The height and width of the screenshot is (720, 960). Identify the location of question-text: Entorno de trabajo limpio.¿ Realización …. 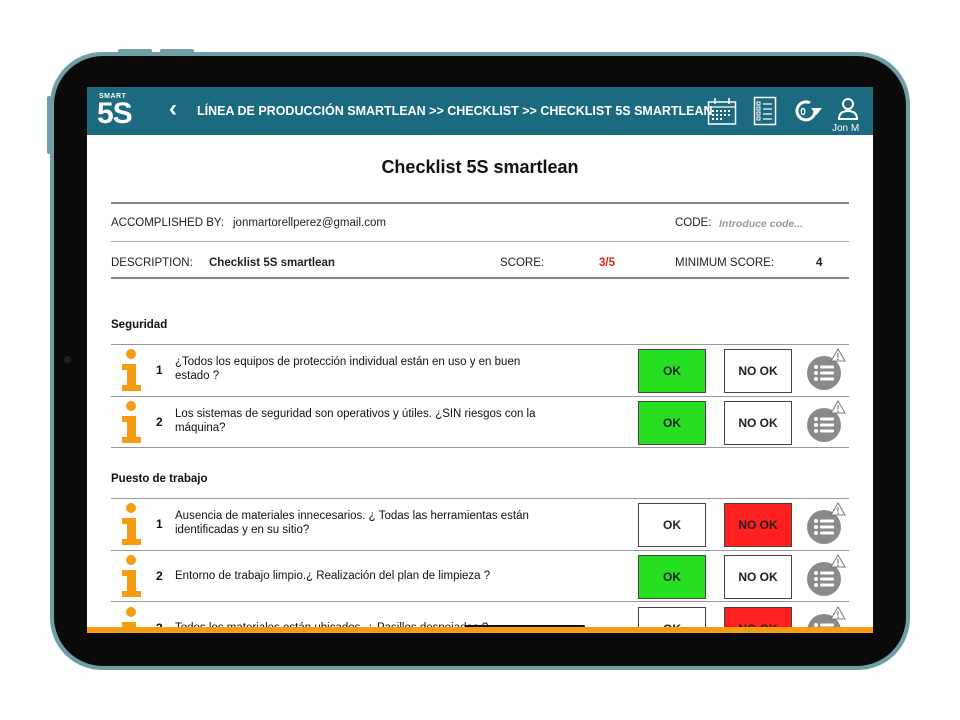
(333, 576).